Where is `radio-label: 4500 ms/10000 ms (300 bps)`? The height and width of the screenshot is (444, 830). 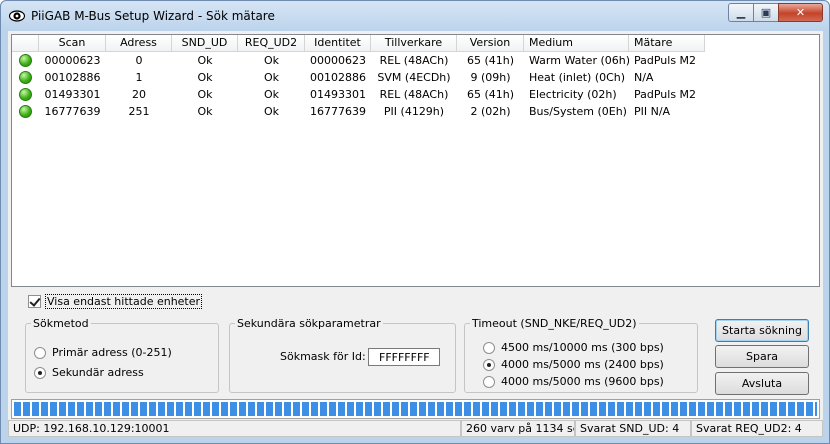 radio-label: 4500 ms/10000 ms (300 bps) is located at coordinates (582, 347).